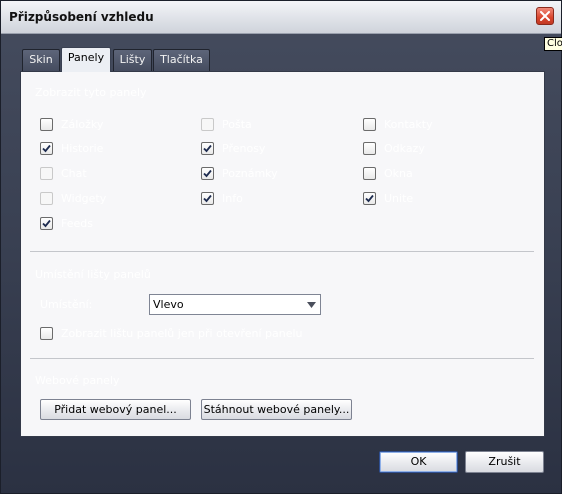  What do you see at coordinates (398, 173) in the screenshot?
I see `checkbox-label: Okna` at bounding box center [398, 173].